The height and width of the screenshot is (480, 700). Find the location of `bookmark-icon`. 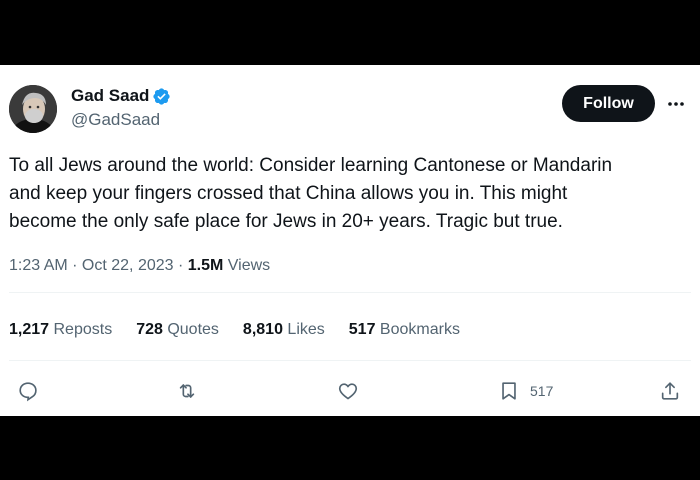

bookmark-icon is located at coordinates (509, 391).